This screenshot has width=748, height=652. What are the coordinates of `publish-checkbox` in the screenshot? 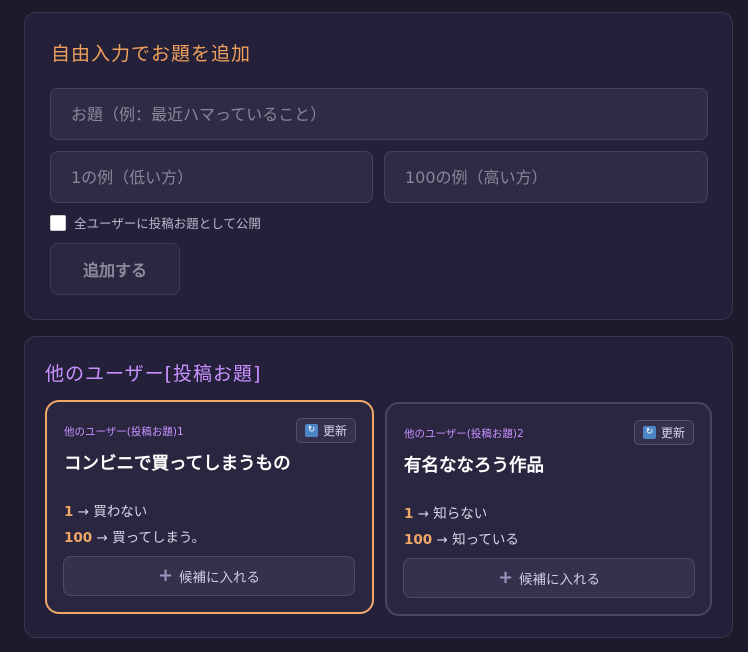 It's located at (58, 222).